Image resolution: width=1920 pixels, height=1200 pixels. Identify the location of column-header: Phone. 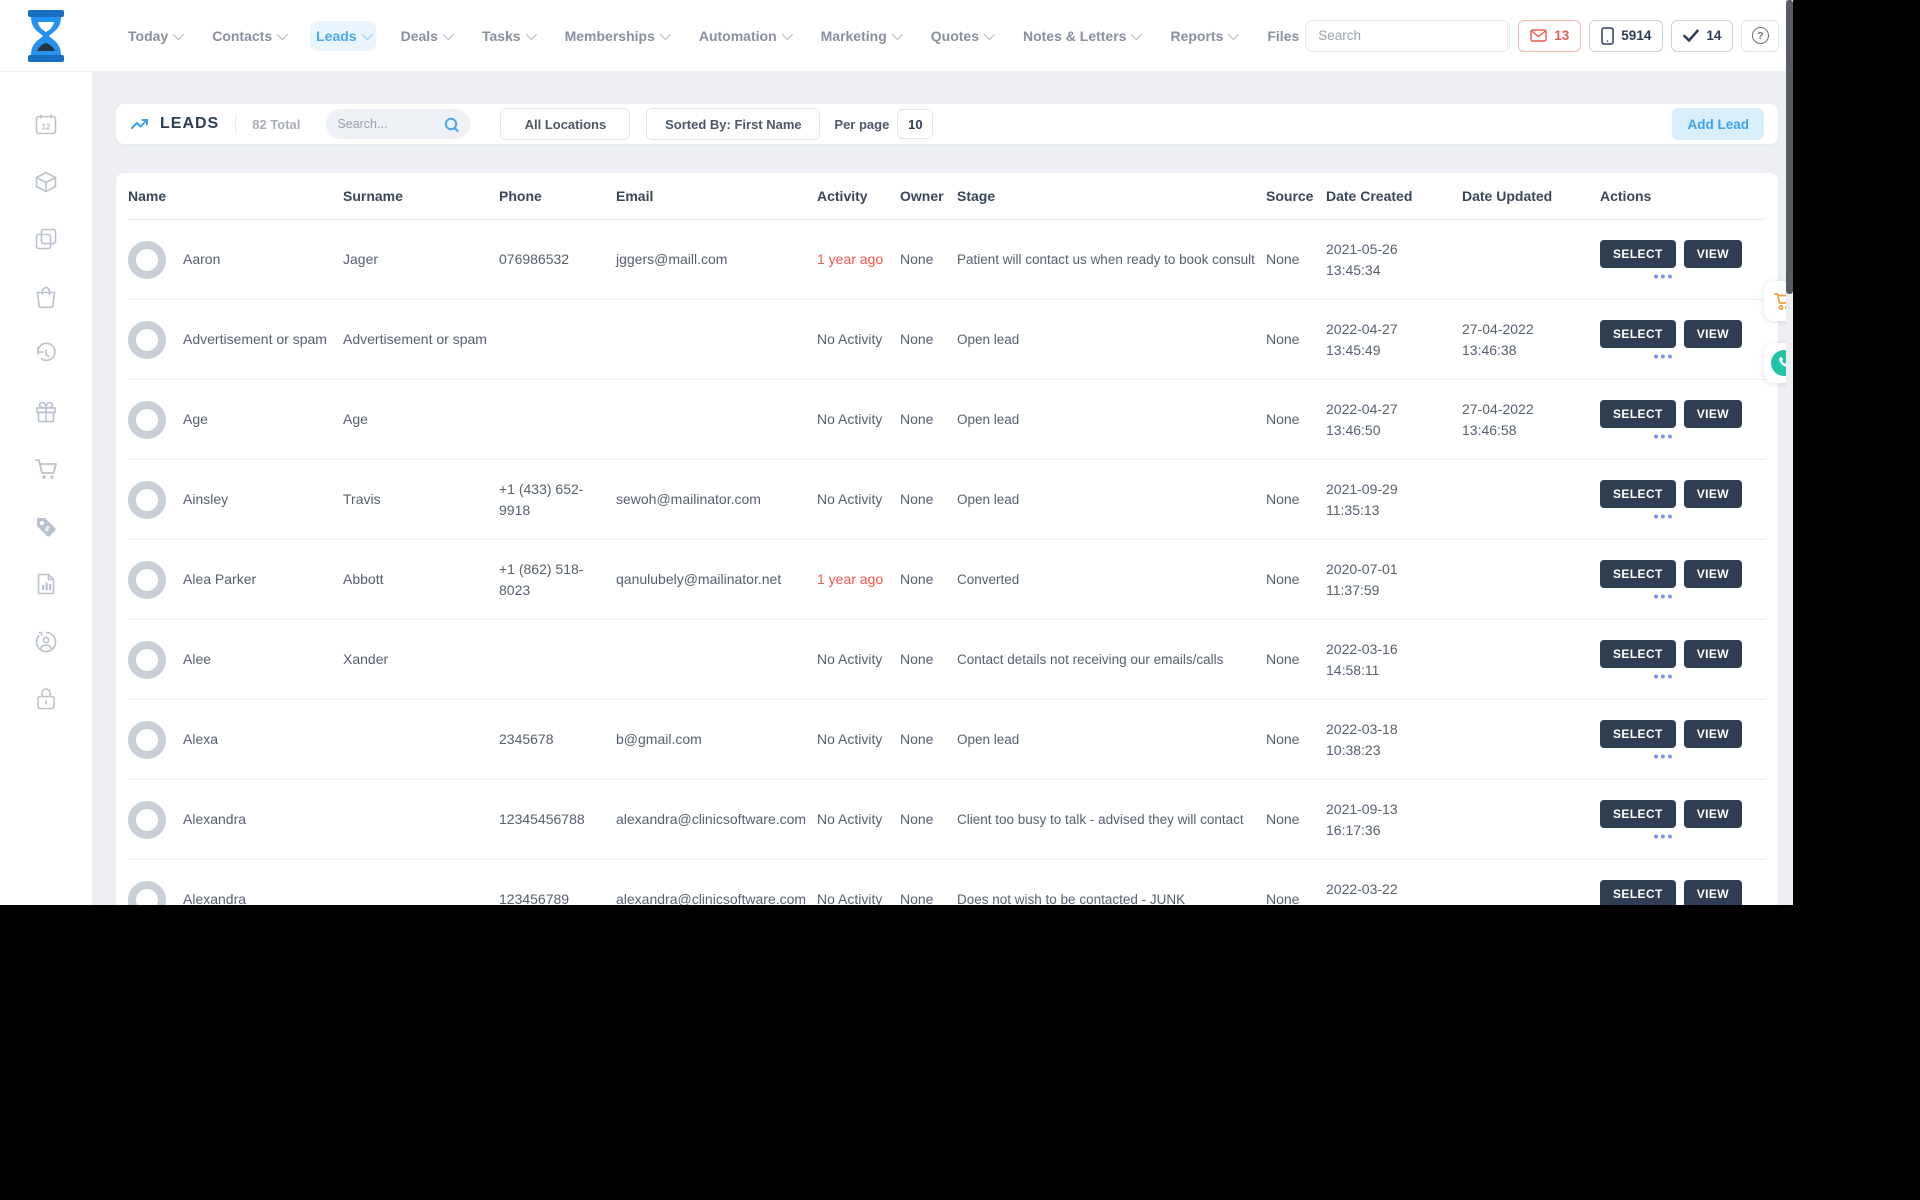
(520, 196).